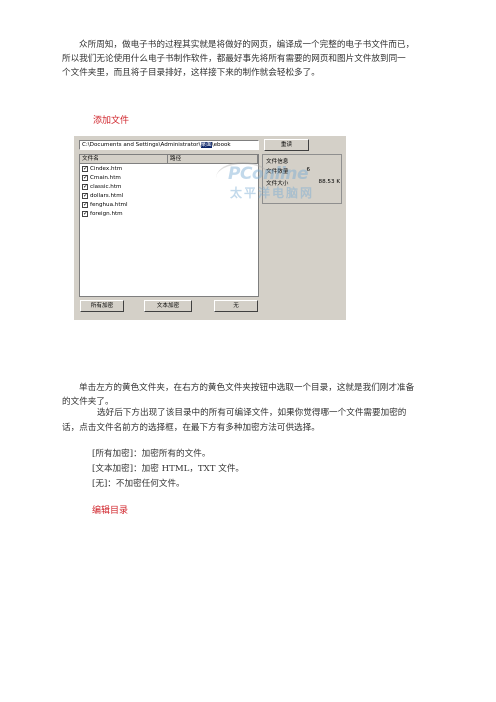 This screenshot has height=702, width=496. I want to click on file-row: ✓ fenghua.html, so click(169, 204).